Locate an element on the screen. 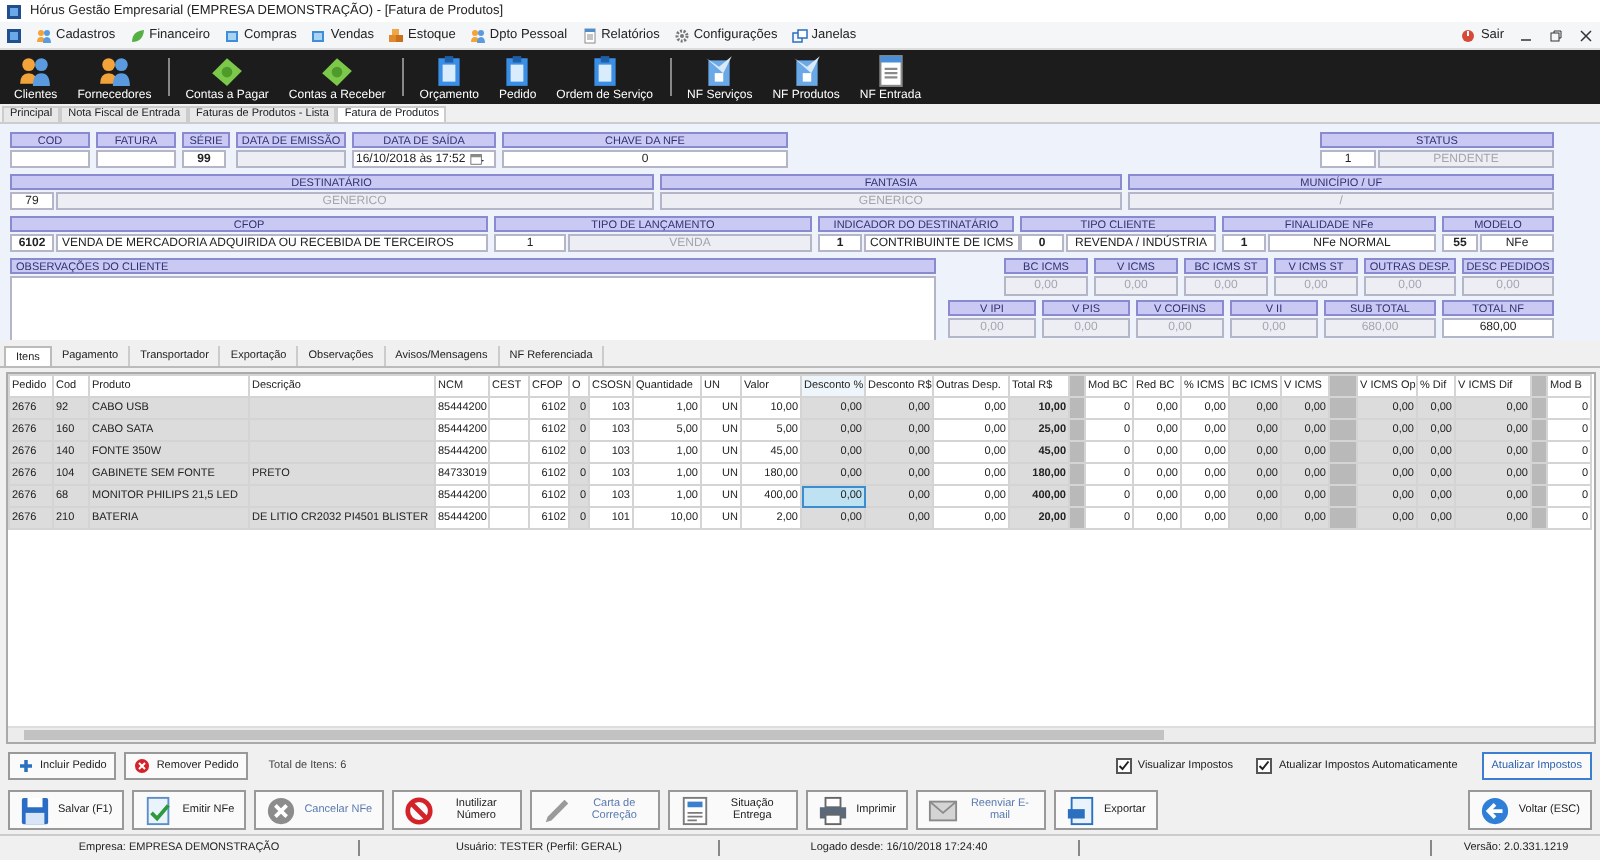  settings-icon is located at coordinates (681, 35).